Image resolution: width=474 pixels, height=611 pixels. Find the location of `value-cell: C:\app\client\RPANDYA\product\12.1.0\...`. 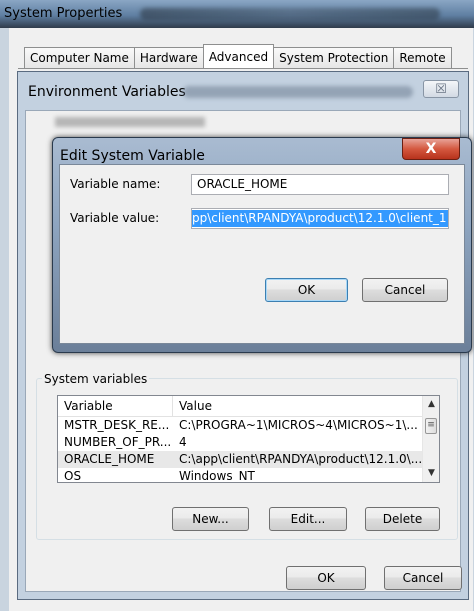

value-cell: C:\app\client\RPANDYA\product\12.1.0\... is located at coordinates (300, 459).